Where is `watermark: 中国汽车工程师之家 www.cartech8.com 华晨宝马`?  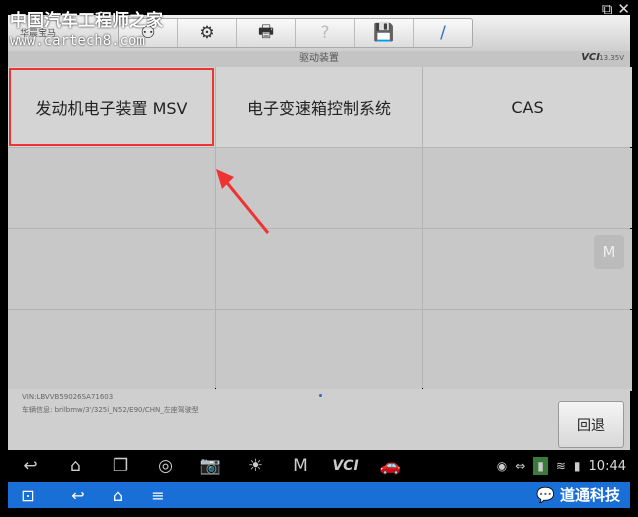
watermark: 中国汽车工程师之家 www.cartech8.com 华晨宝马 is located at coordinates (86, 30).